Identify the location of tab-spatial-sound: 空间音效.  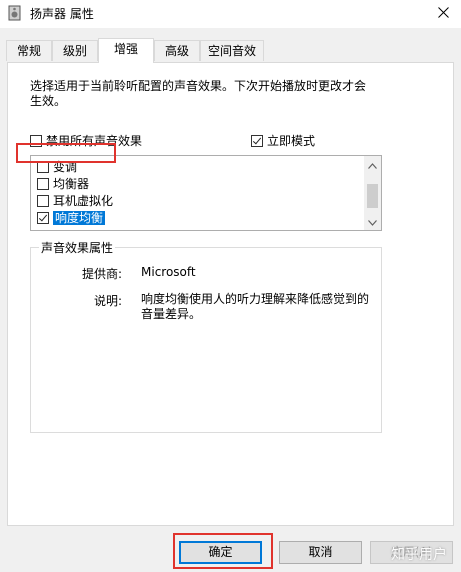
(232, 50).